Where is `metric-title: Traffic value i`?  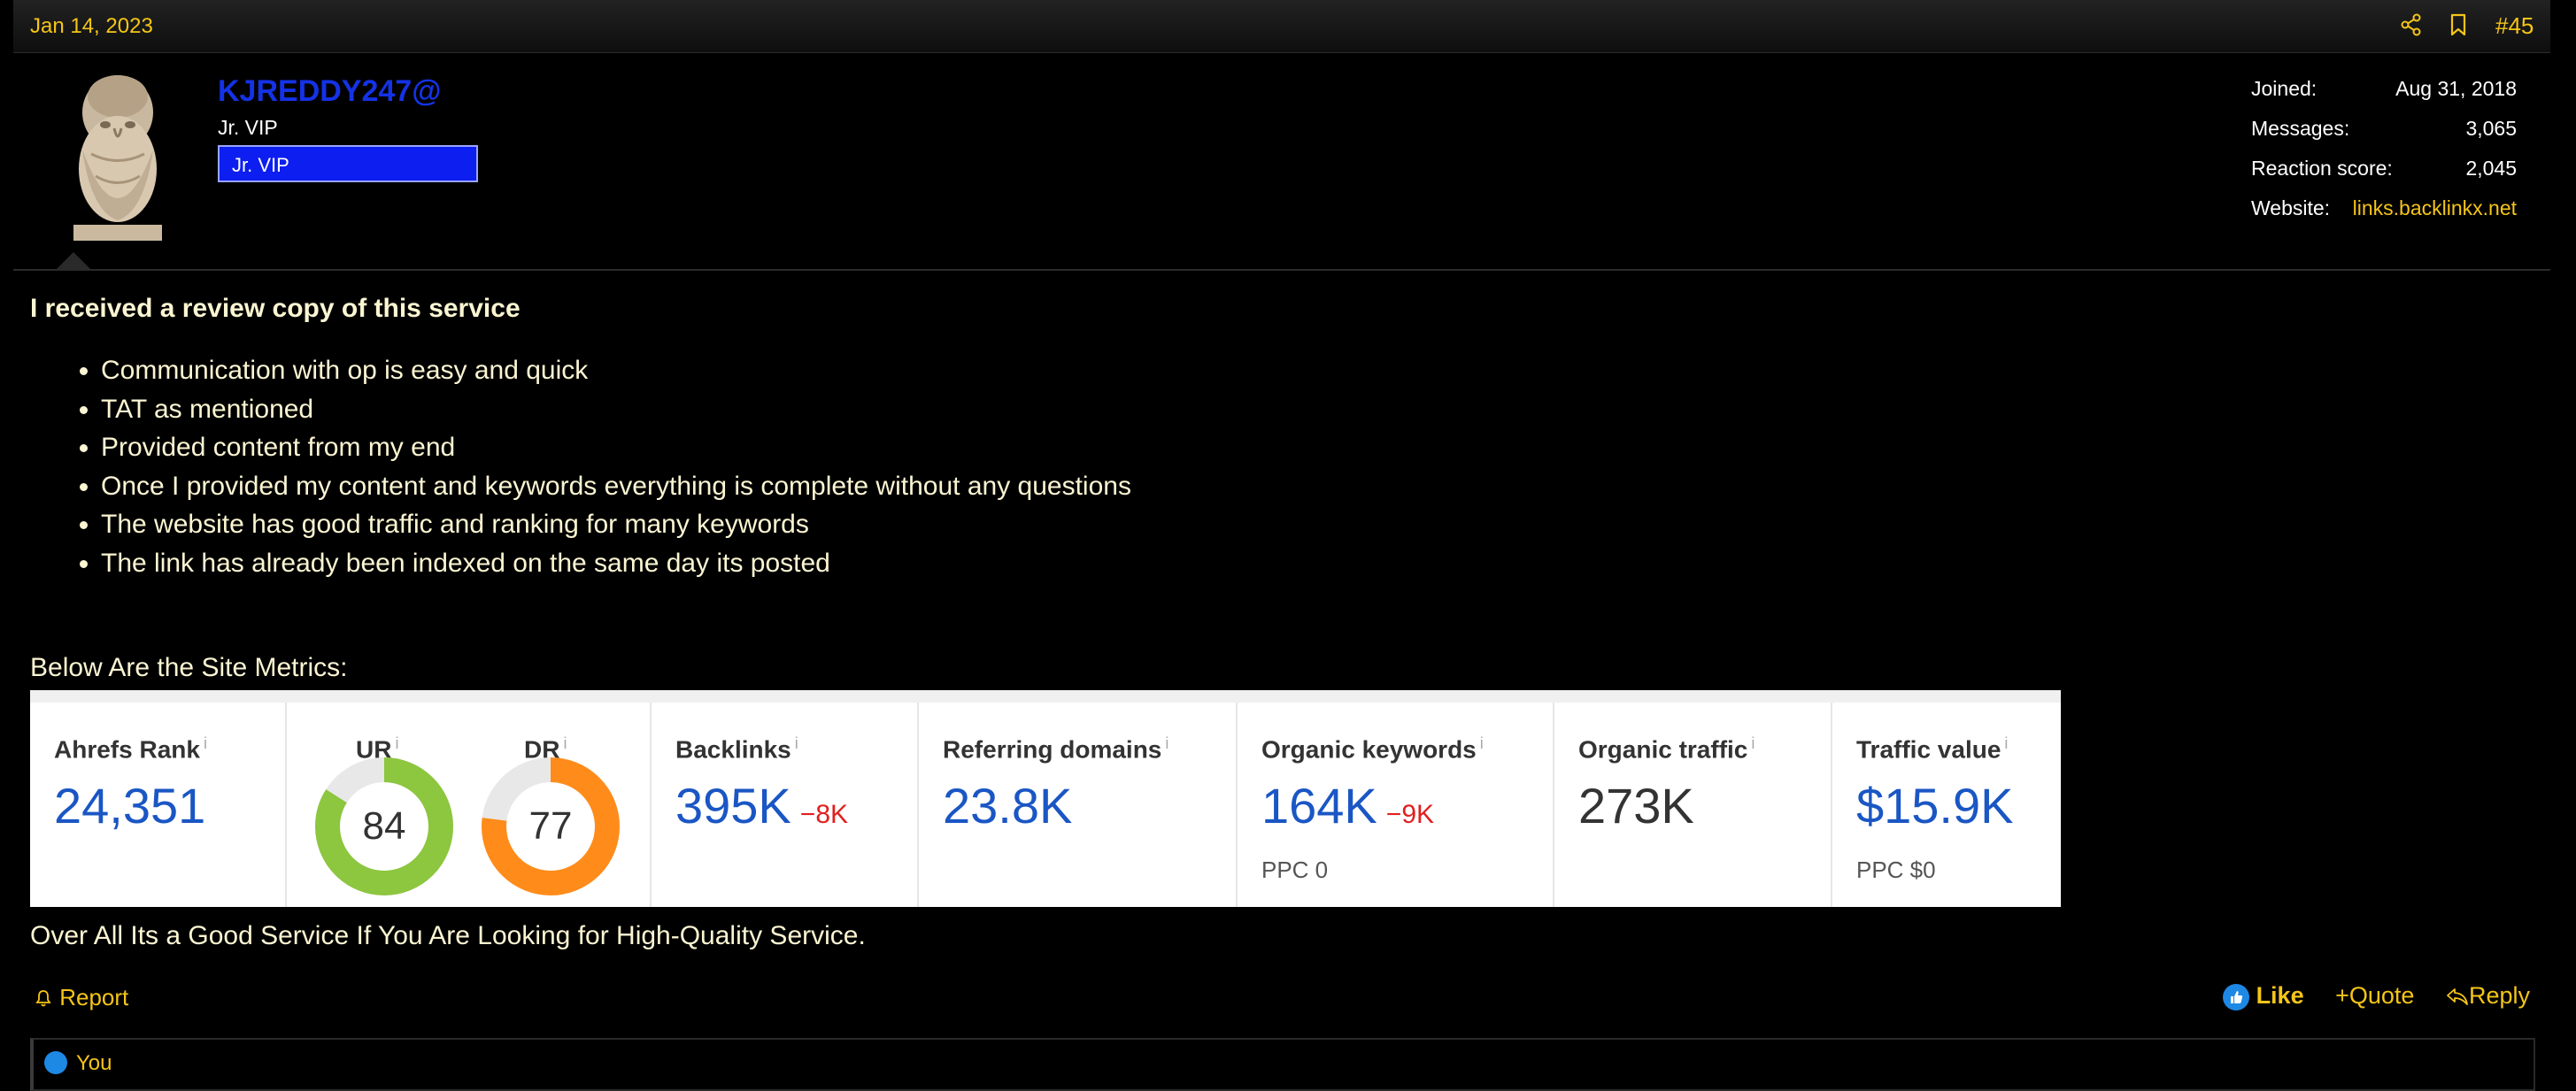 metric-title: Traffic value i is located at coordinates (1932, 749).